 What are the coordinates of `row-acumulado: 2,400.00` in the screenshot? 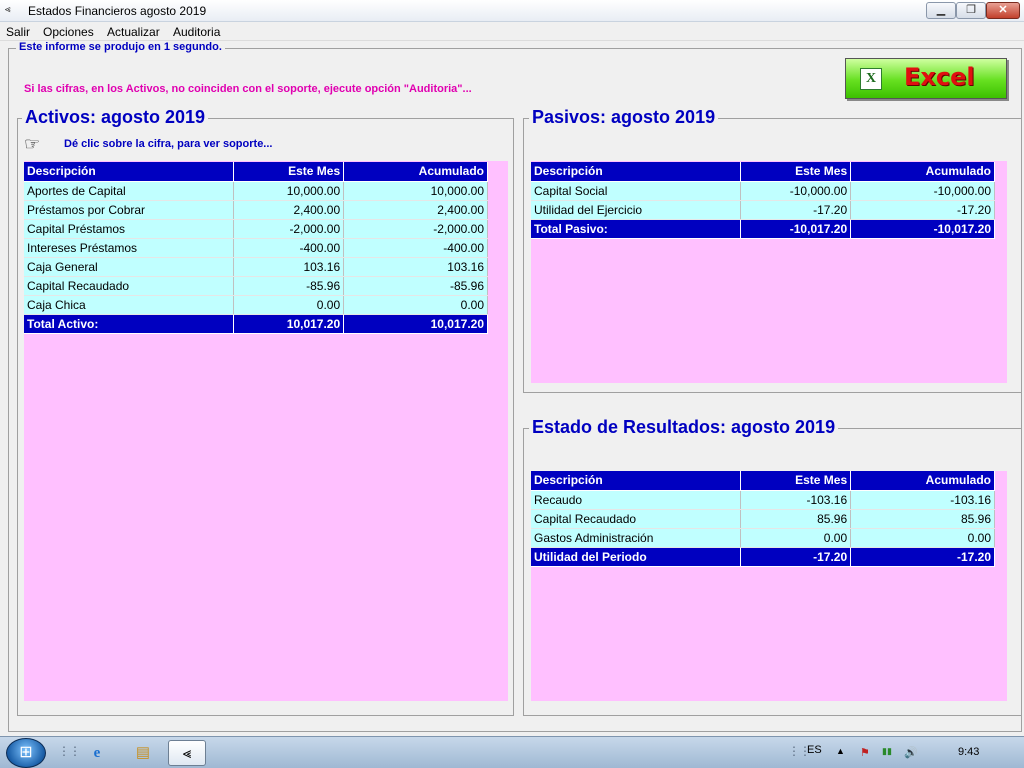 It's located at (415, 210).